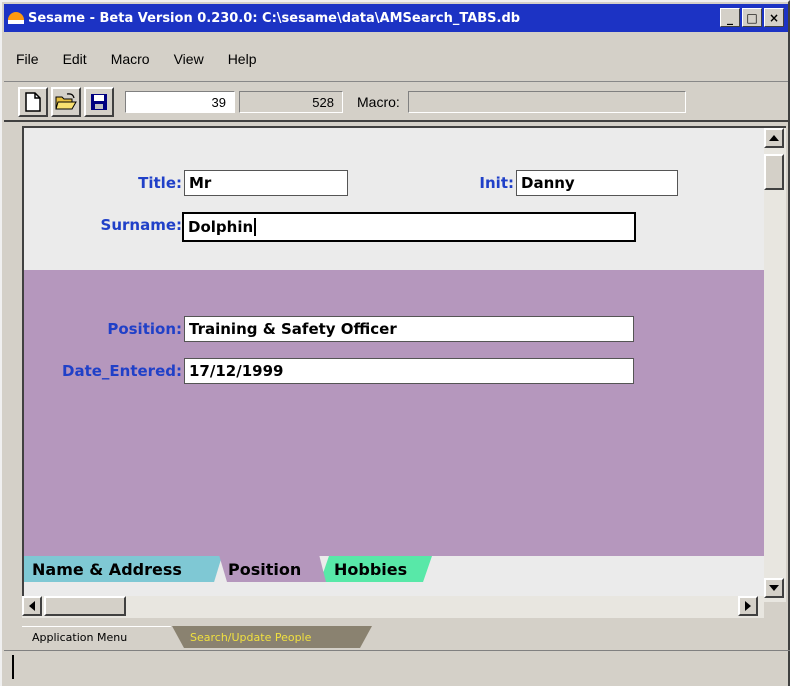 Image resolution: width=794 pixels, height=686 pixels. What do you see at coordinates (409, 329) in the screenshot?
I see `position-field: Training & Safety Officer` at bounding box center [409, 329].